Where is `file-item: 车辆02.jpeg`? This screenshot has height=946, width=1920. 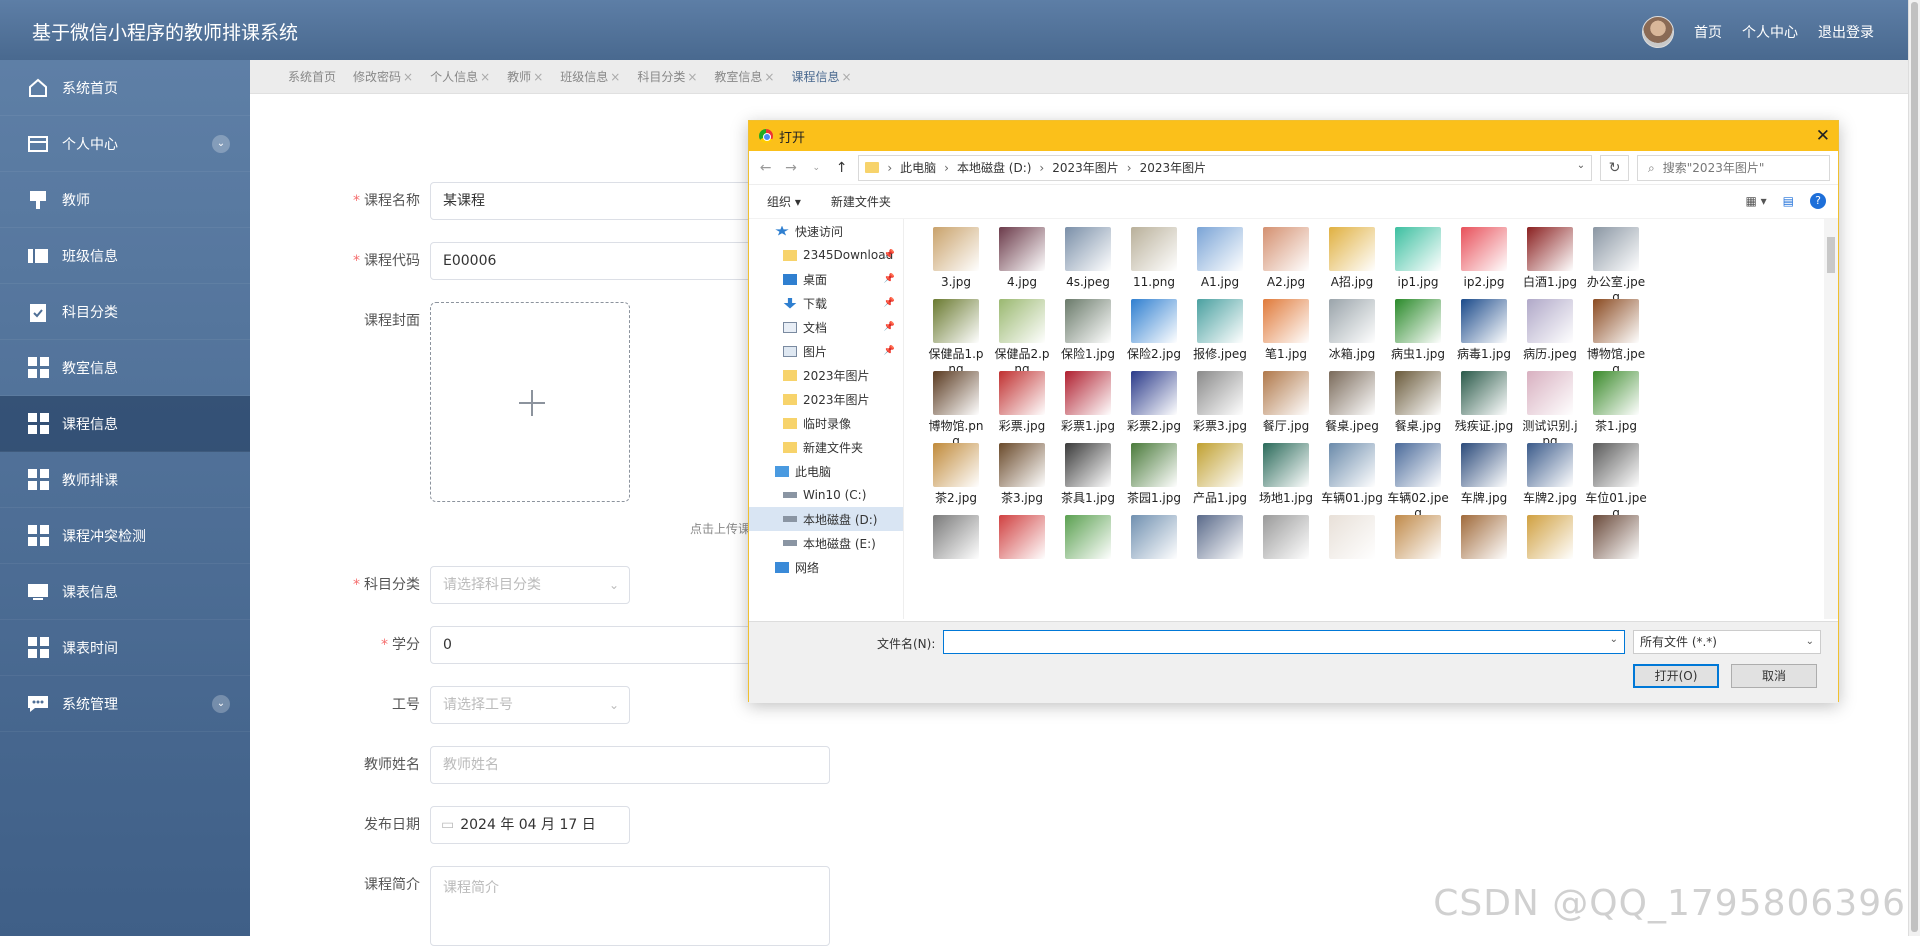 file-item: 车辆02.jpeg is located at coordinates (1418, 482).